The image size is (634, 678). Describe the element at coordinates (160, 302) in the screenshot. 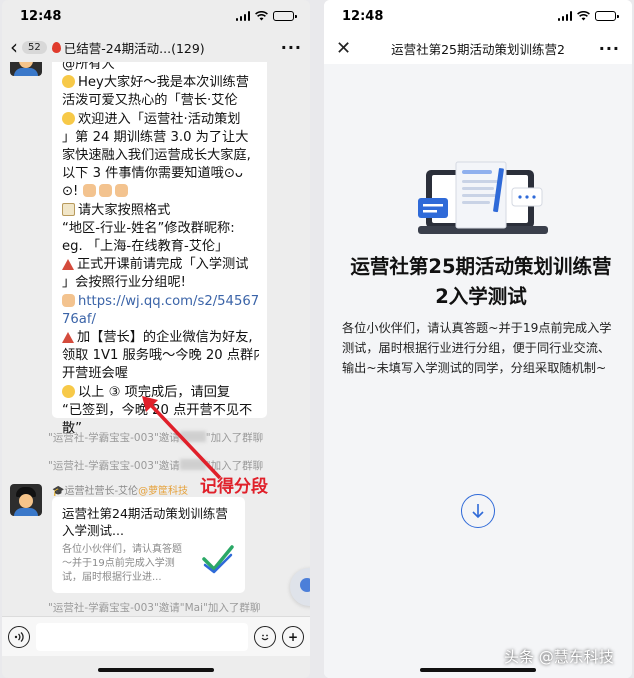

I see `message-link: https://wj.qq.com/s2/5456782/` at that location.